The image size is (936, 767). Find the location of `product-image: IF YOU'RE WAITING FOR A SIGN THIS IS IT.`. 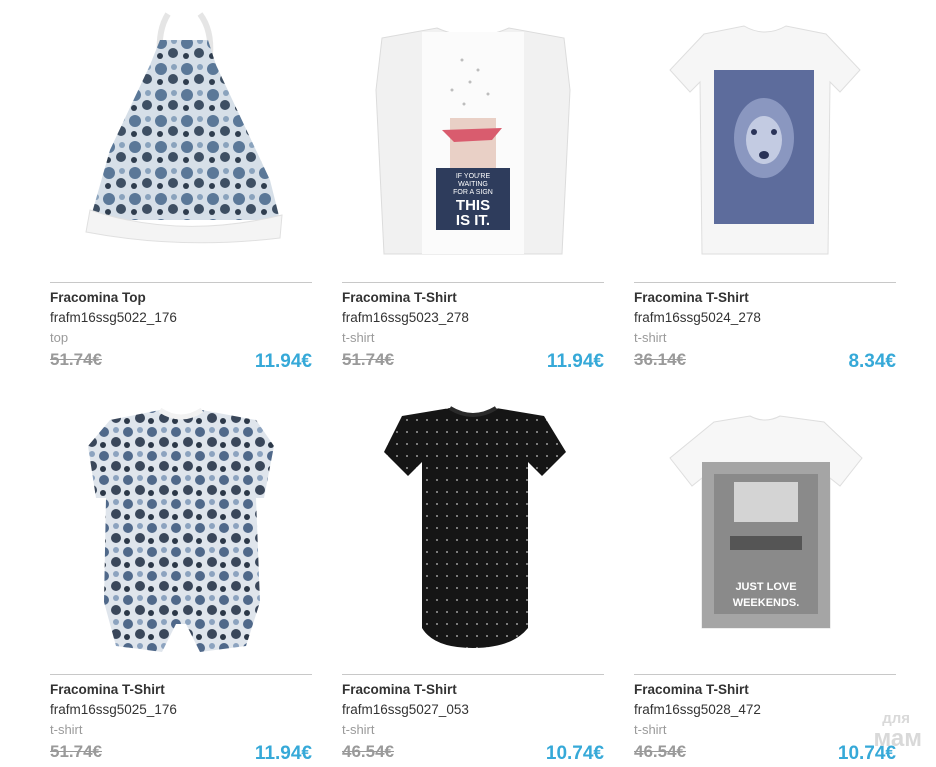

product-image: IF YOU'RE WAITING FOR A SIGN THIS IS IT. is located at coordinates (473, 141).